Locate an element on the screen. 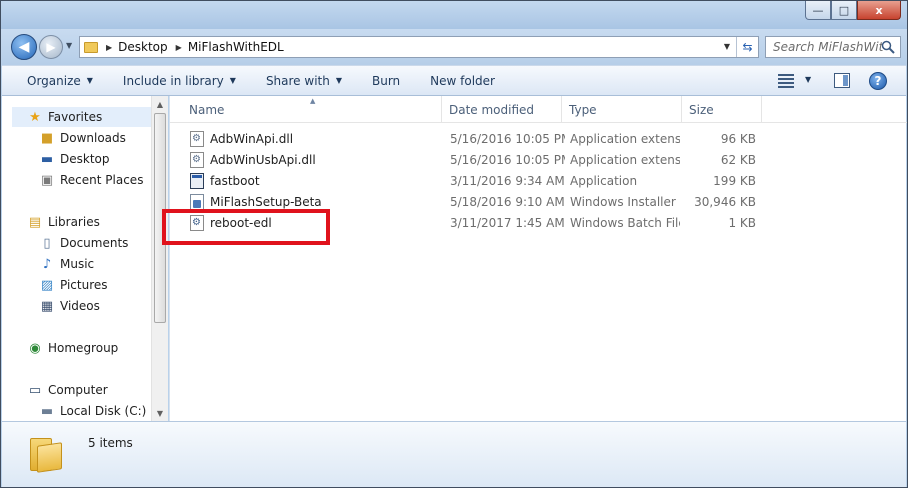 The height and width of the screenshot is (488, 908). file-type: Application is located at coordinates (604, 180).